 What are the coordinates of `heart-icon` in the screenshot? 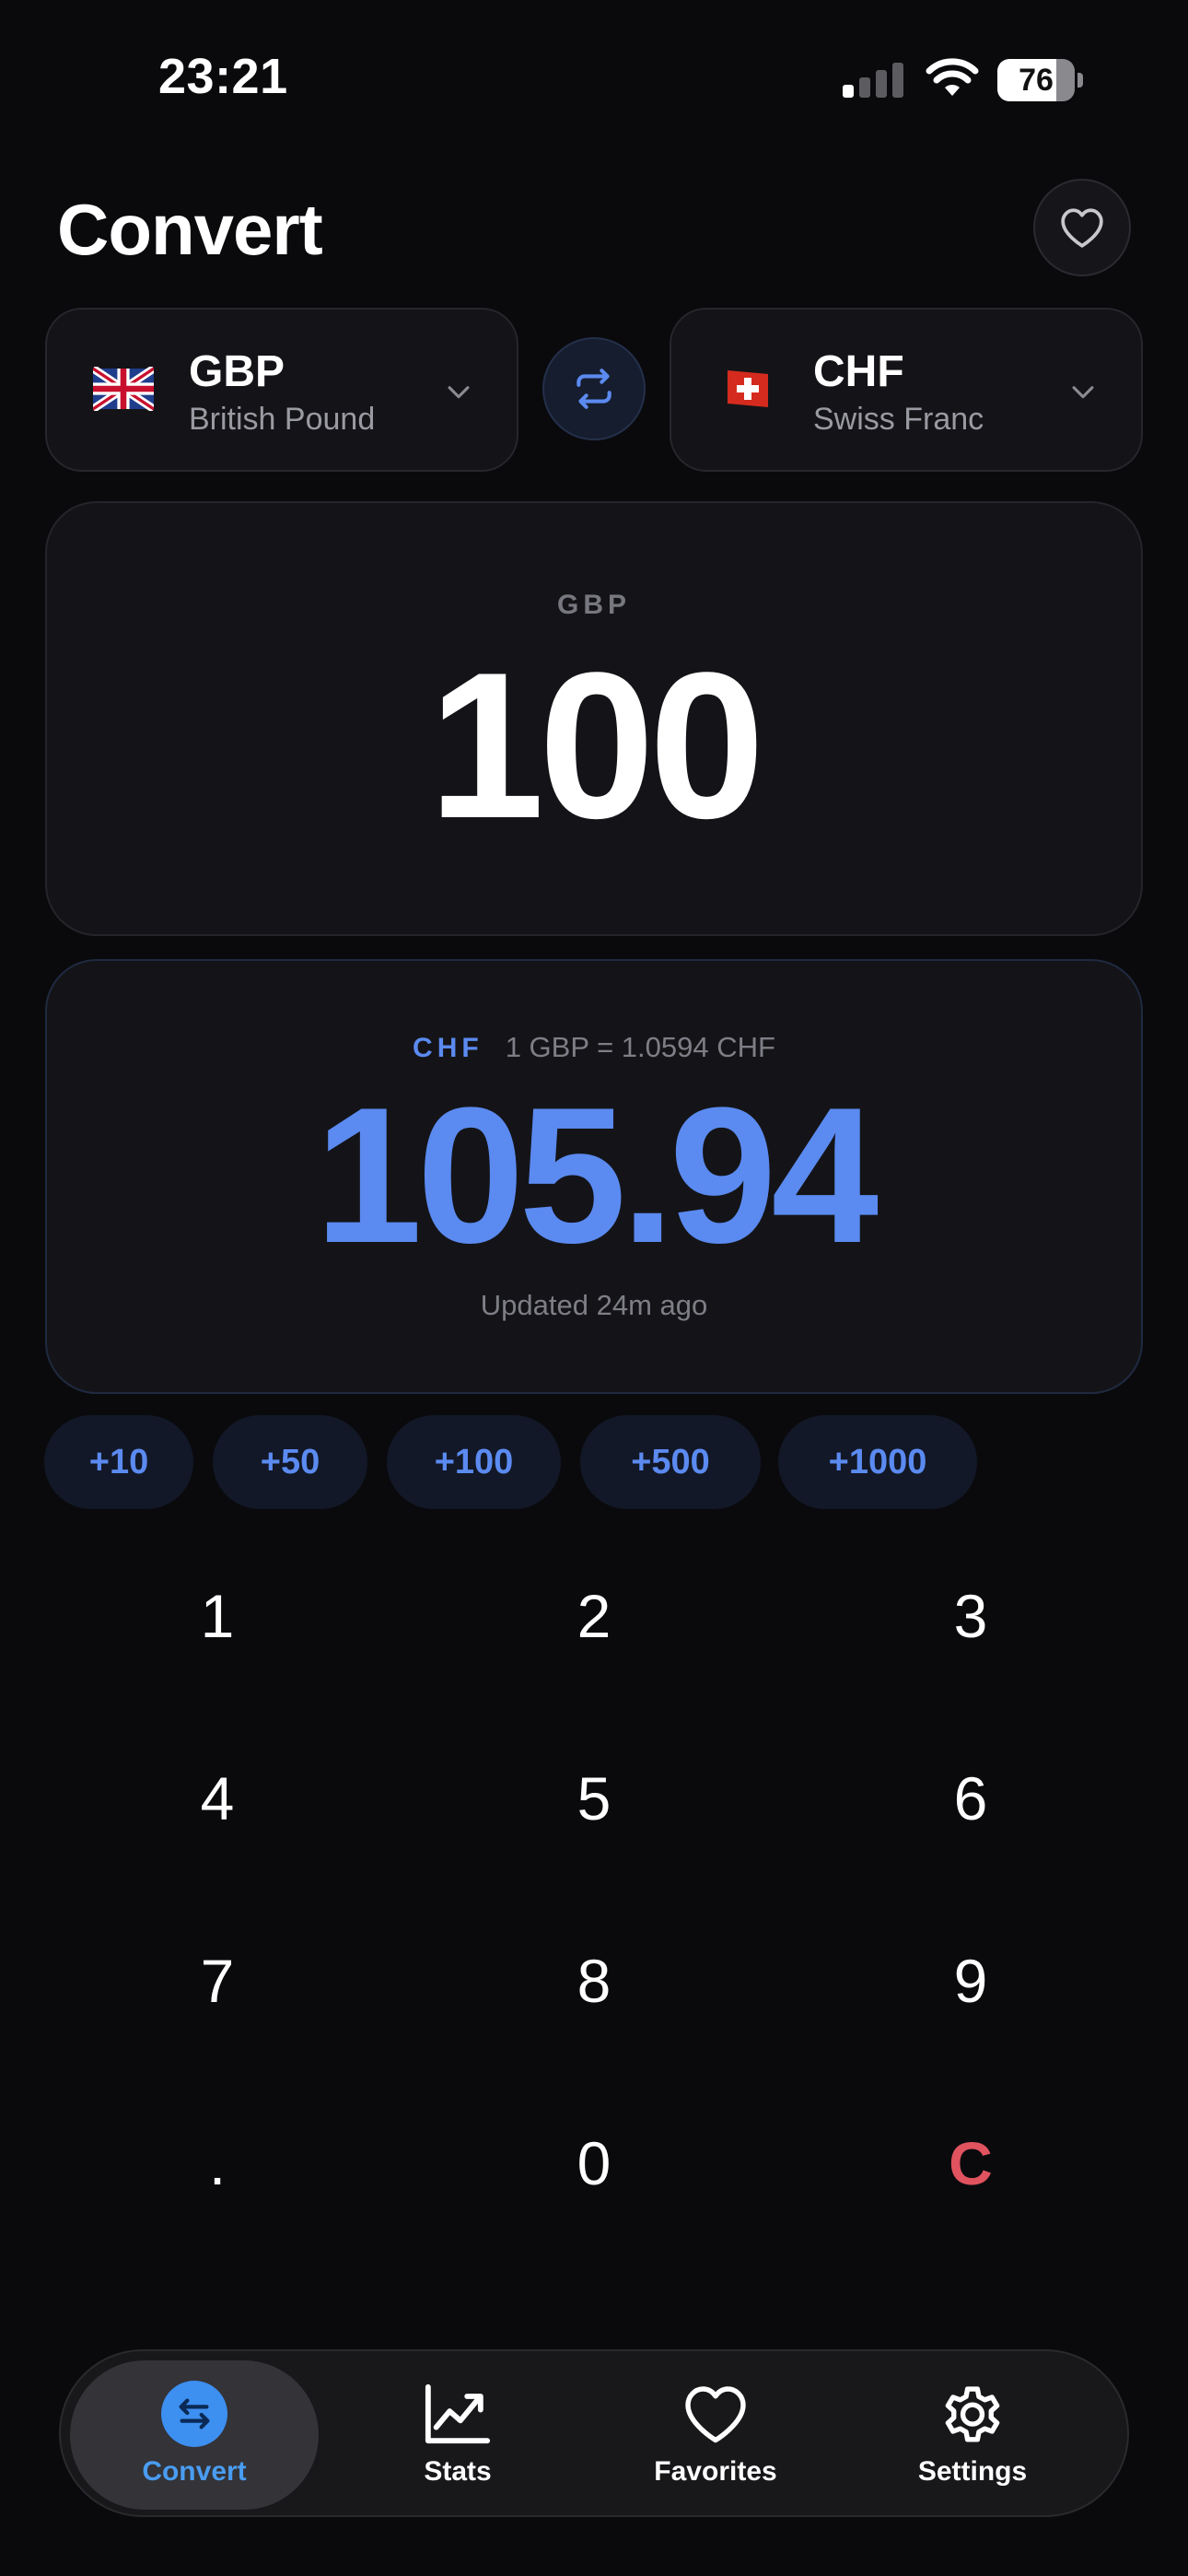 It's located at (716, 2414).